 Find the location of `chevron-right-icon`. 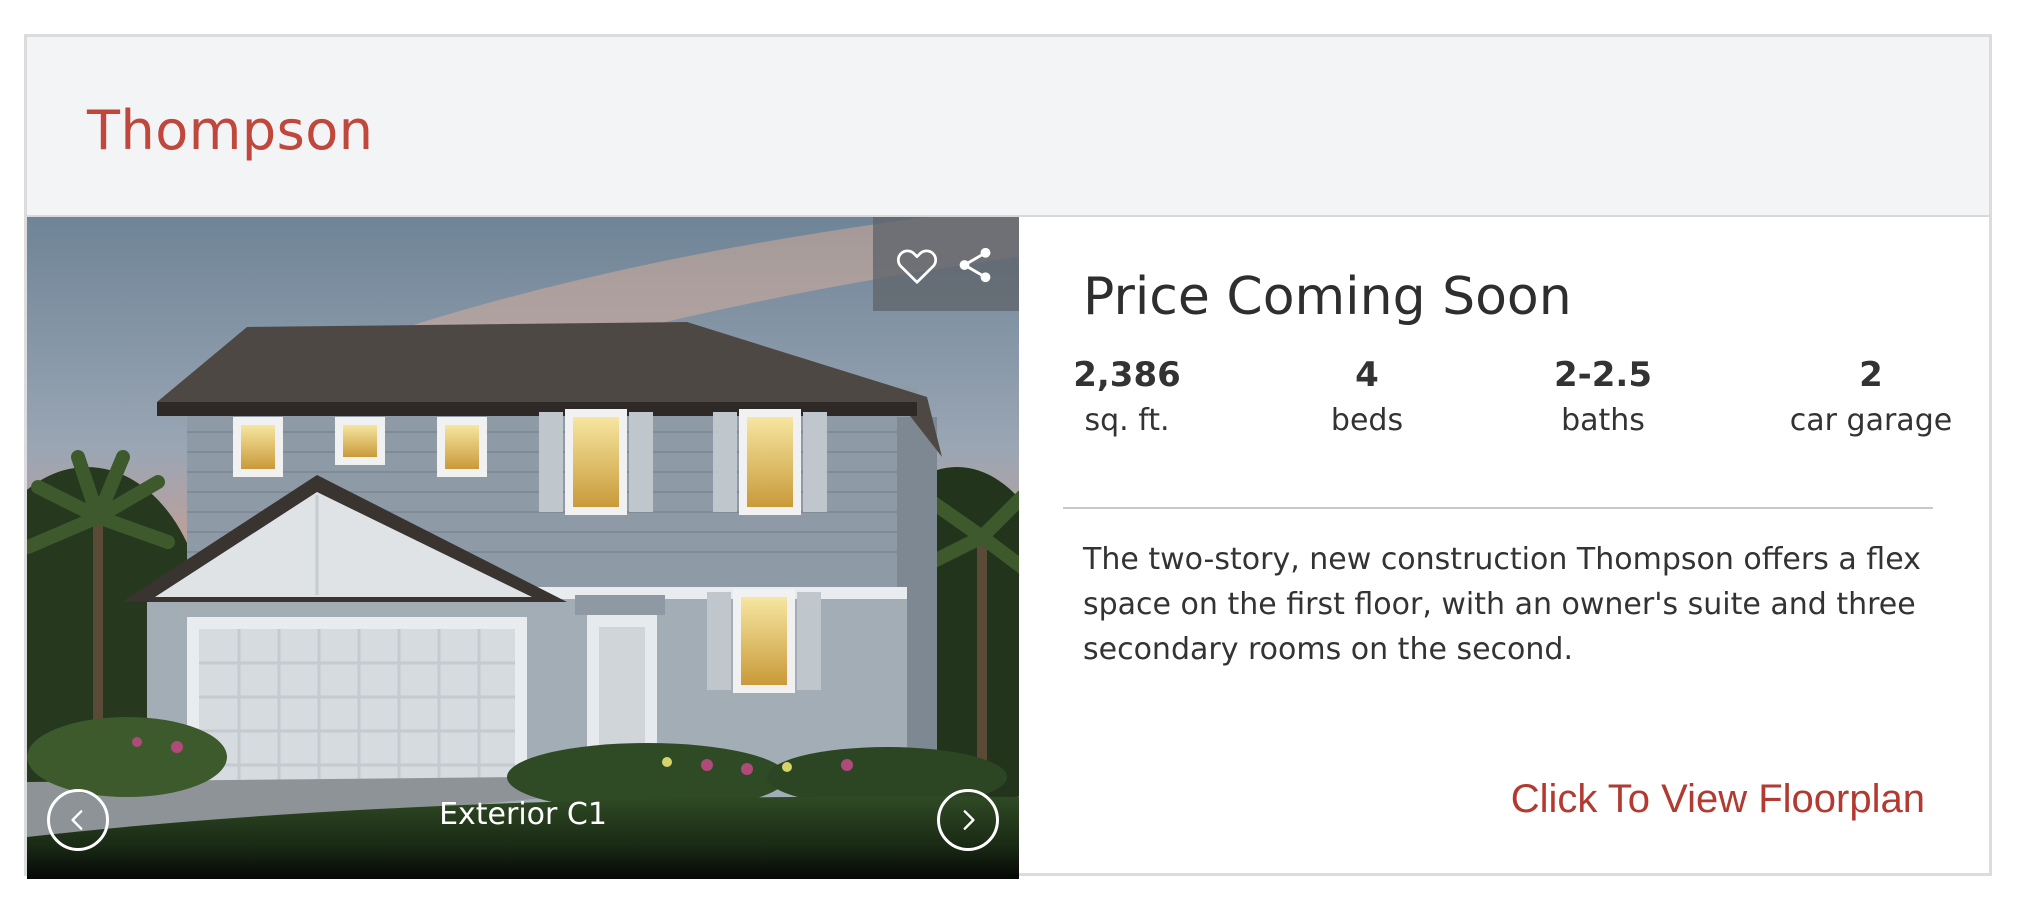

chevron-right-icon is located at coordinates (969, 820).